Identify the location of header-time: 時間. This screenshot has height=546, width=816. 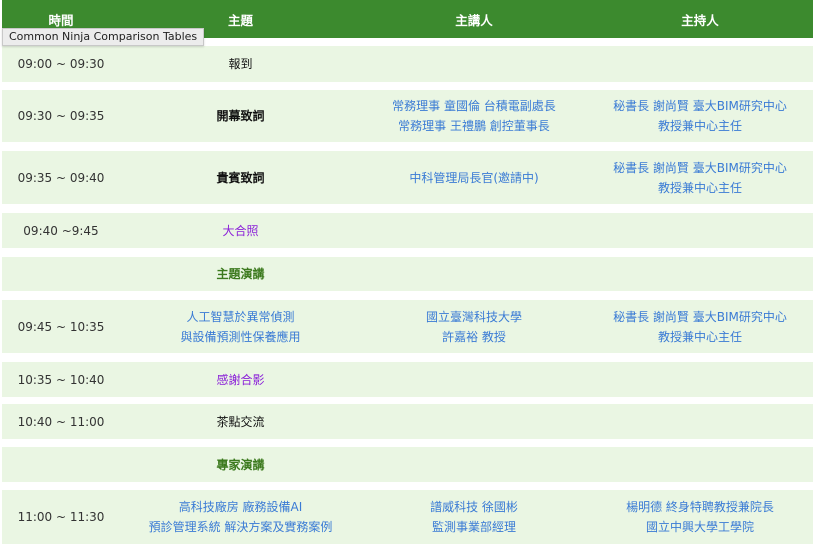
(61, 20).